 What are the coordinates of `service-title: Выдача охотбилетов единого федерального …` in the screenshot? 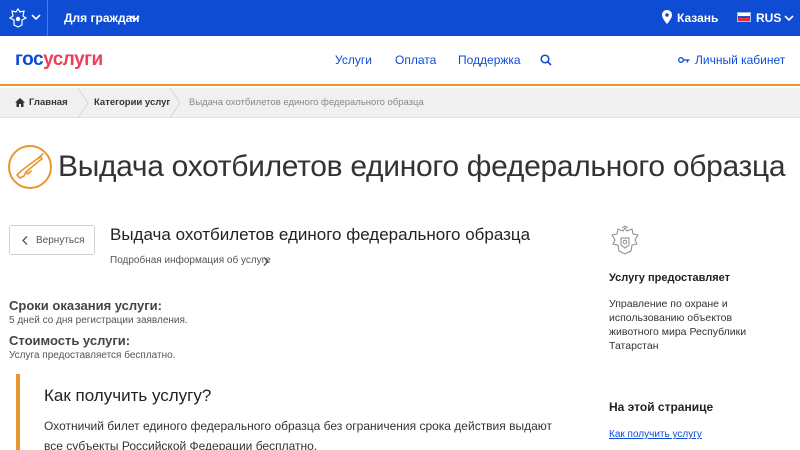 It's located at (320, 234).